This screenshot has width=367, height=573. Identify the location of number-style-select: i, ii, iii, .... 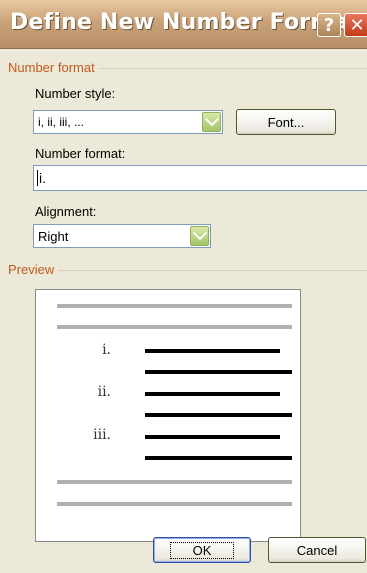
(128, 122).